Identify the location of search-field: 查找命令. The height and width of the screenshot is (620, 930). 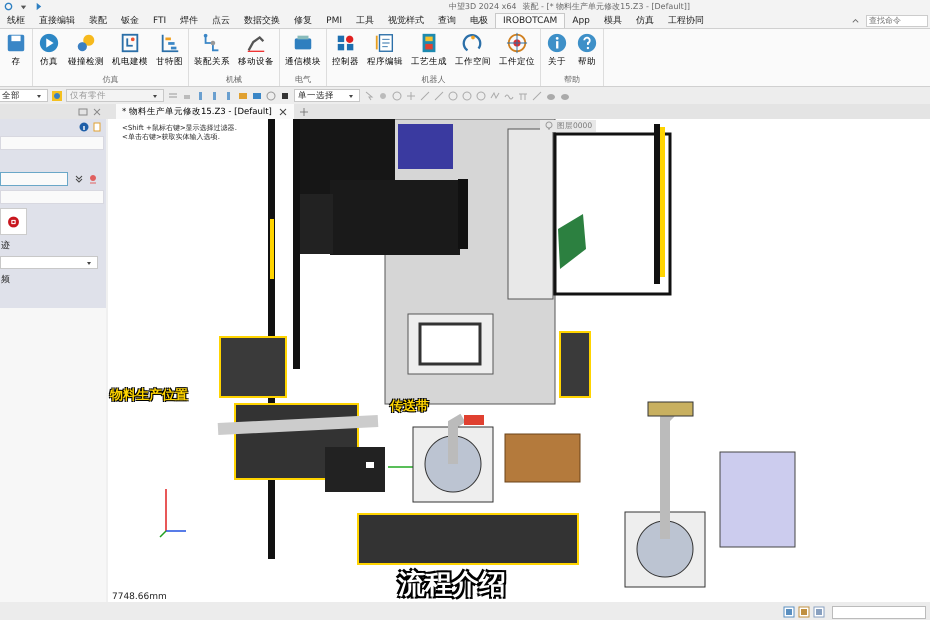
(897, 20).